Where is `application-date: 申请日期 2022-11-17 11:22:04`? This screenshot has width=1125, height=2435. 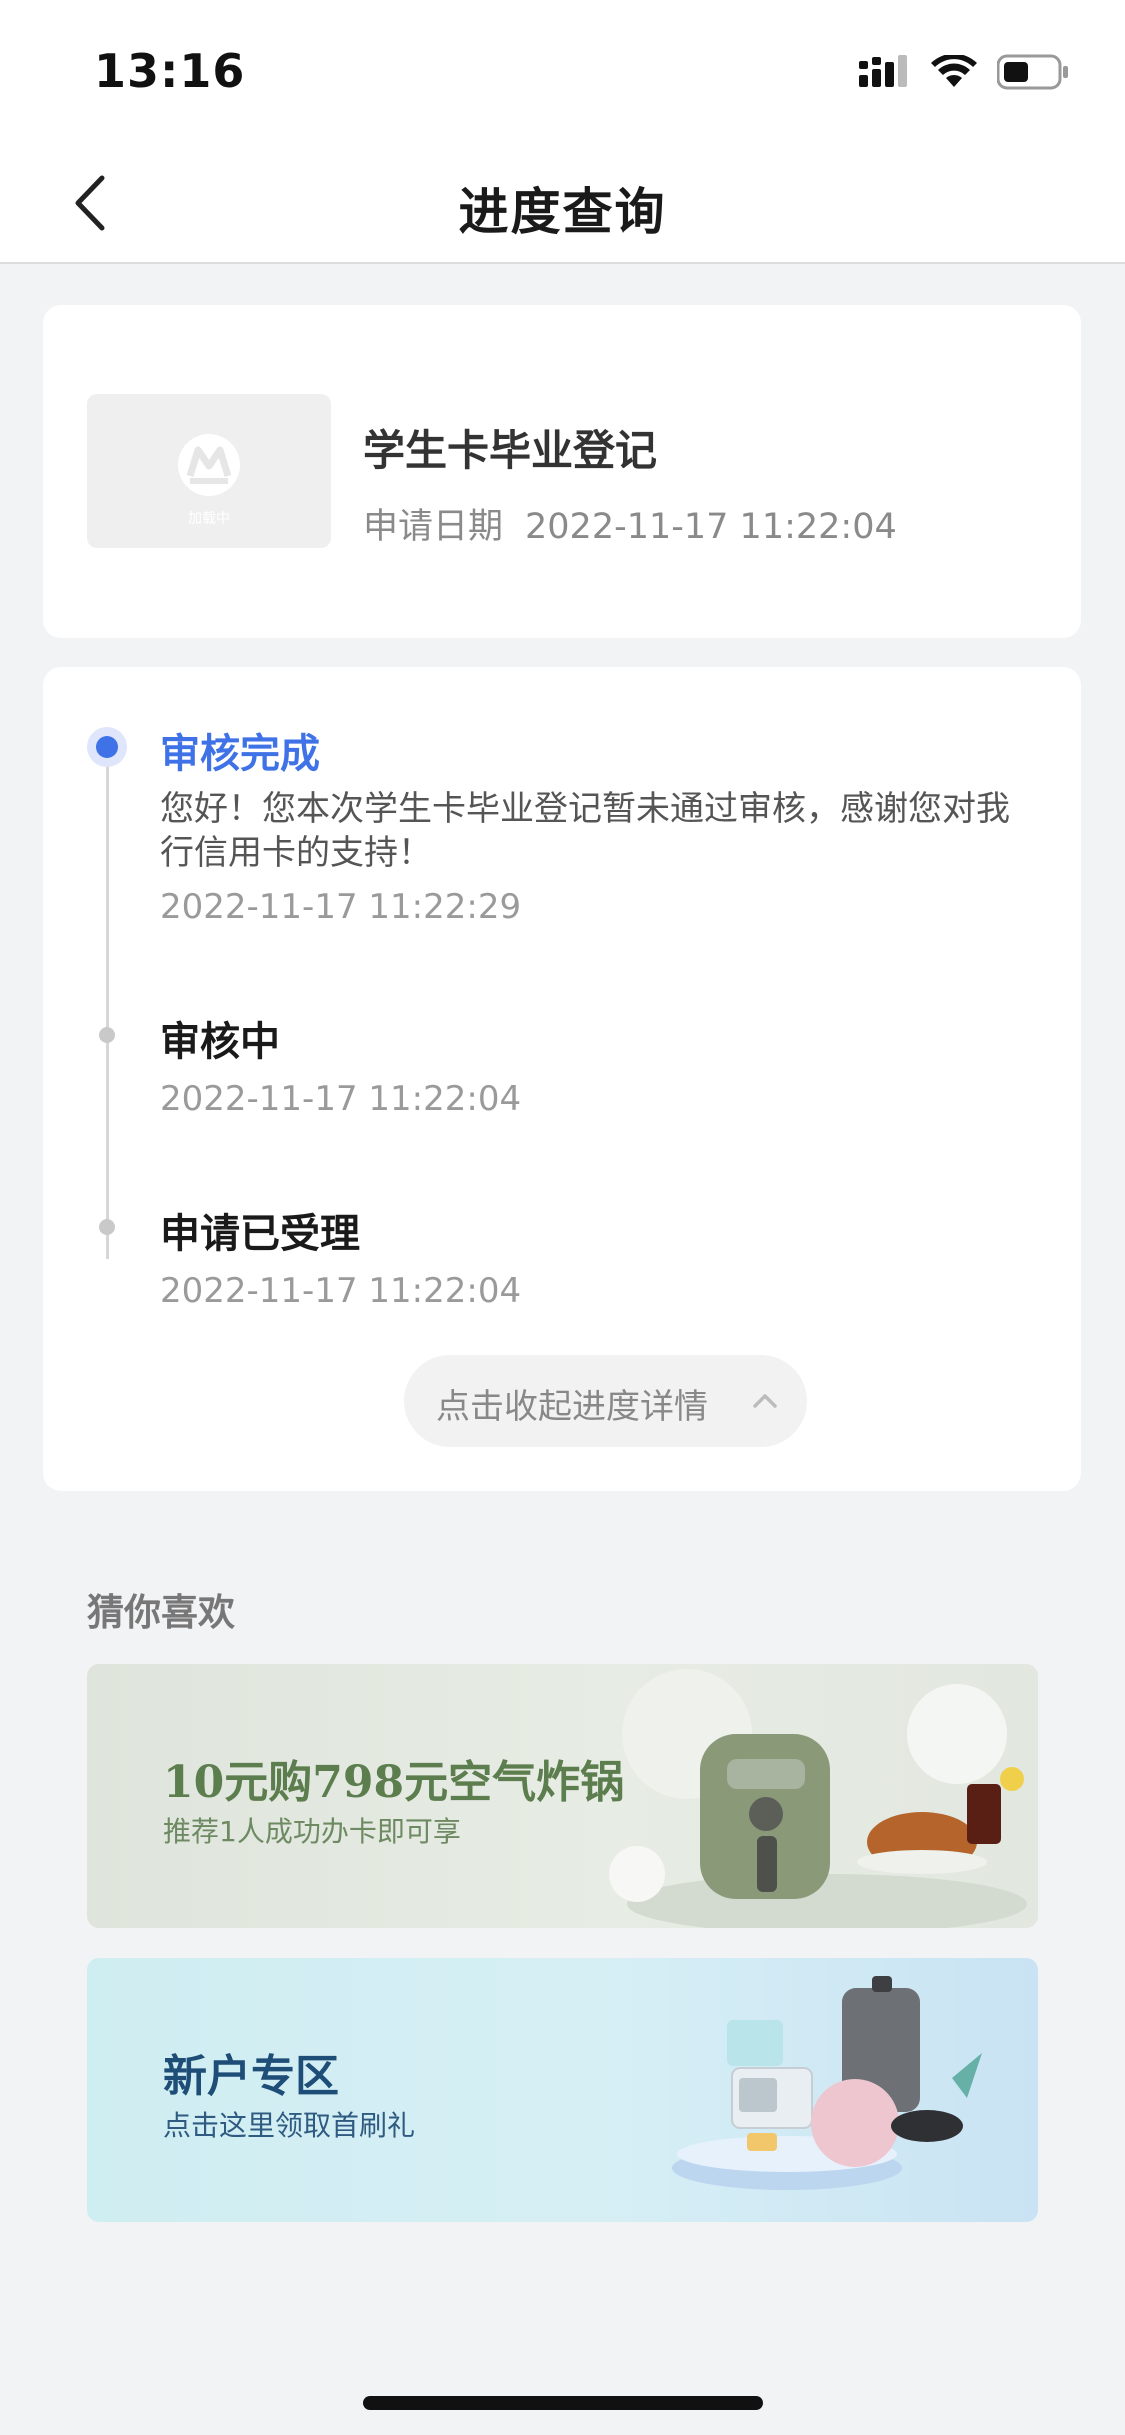 application-date: 申请日期 2022-11-17 11:22:04 is located at coordinates (630, 523).